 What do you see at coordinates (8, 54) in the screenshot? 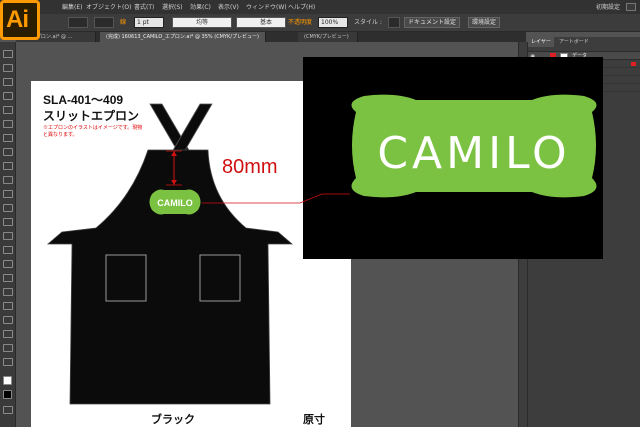
I see `selection-tool-icon` at bounding box center [8, 54].